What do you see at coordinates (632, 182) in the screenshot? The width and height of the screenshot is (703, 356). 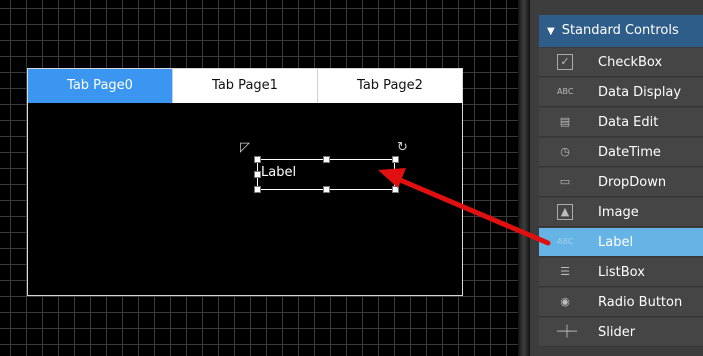 I see `toolbox-item-label: DropDown` at bounding box center [632, 182].